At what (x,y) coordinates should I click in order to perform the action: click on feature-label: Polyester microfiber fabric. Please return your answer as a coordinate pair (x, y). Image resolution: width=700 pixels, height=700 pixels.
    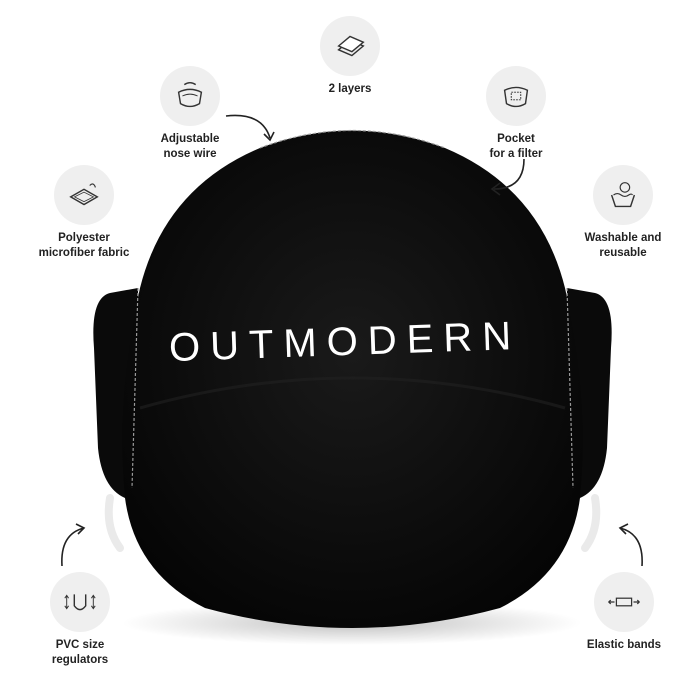
    Looking at the image, I should click on (84, 245).